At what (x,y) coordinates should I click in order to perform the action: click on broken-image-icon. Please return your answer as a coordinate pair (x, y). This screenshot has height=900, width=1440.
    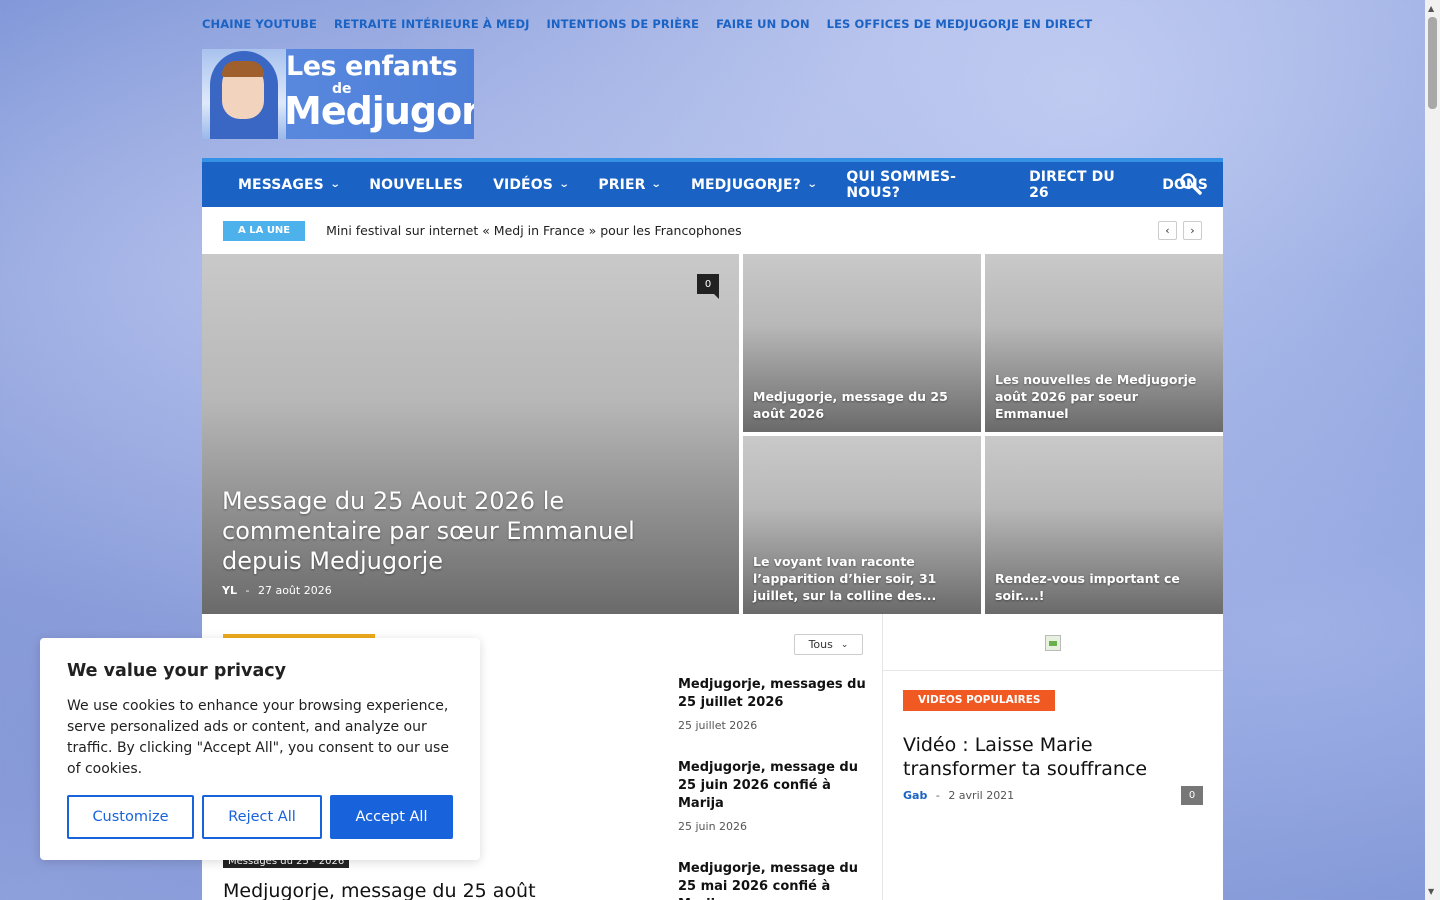
    Looking at the image, I should click on (1053, 643).